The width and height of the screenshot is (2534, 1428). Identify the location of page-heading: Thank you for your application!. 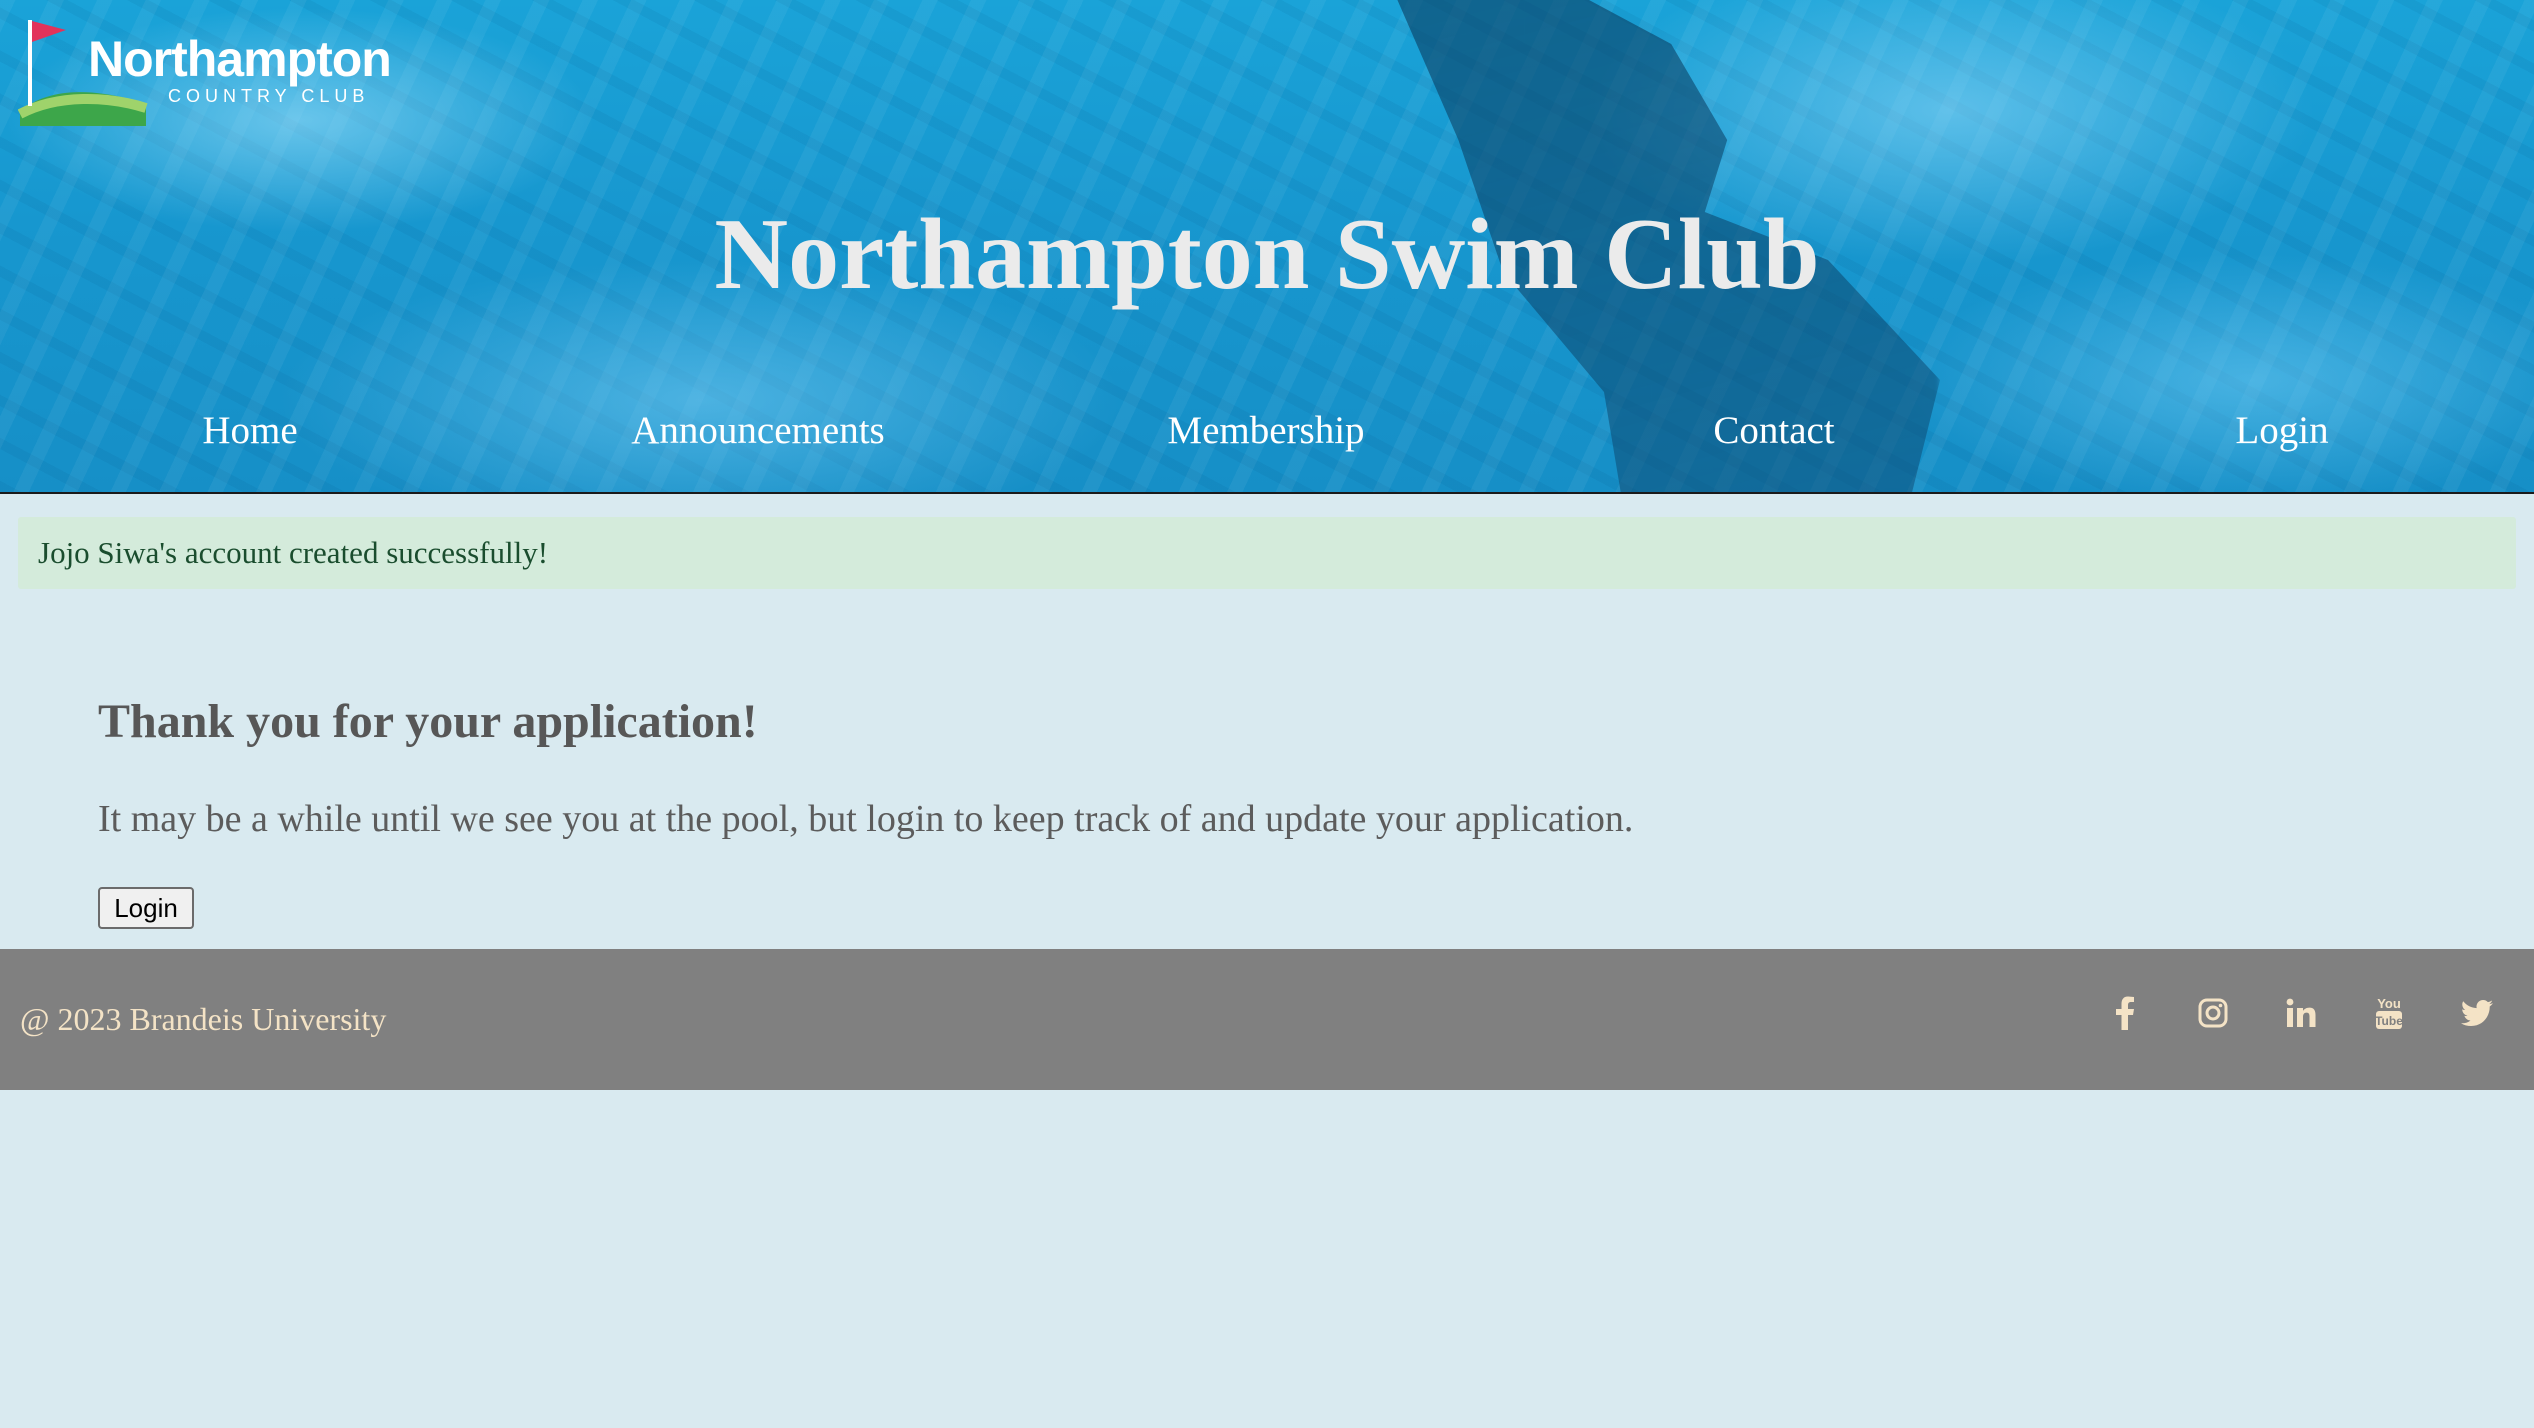
(428, 721).